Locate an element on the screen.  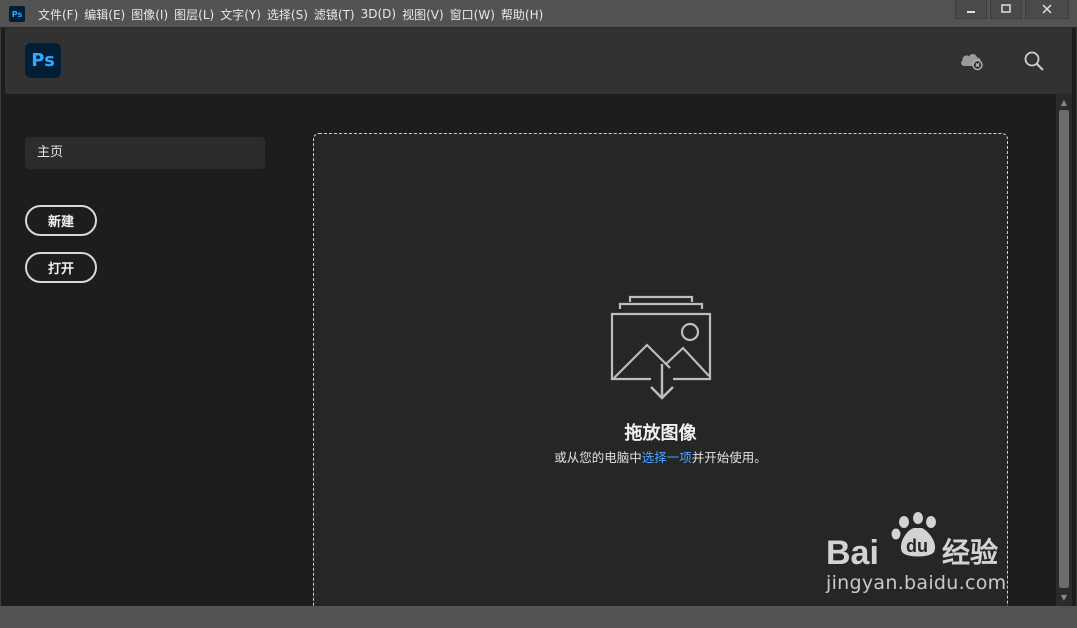
cloud-error-icon is located at coordinates (972, 61).